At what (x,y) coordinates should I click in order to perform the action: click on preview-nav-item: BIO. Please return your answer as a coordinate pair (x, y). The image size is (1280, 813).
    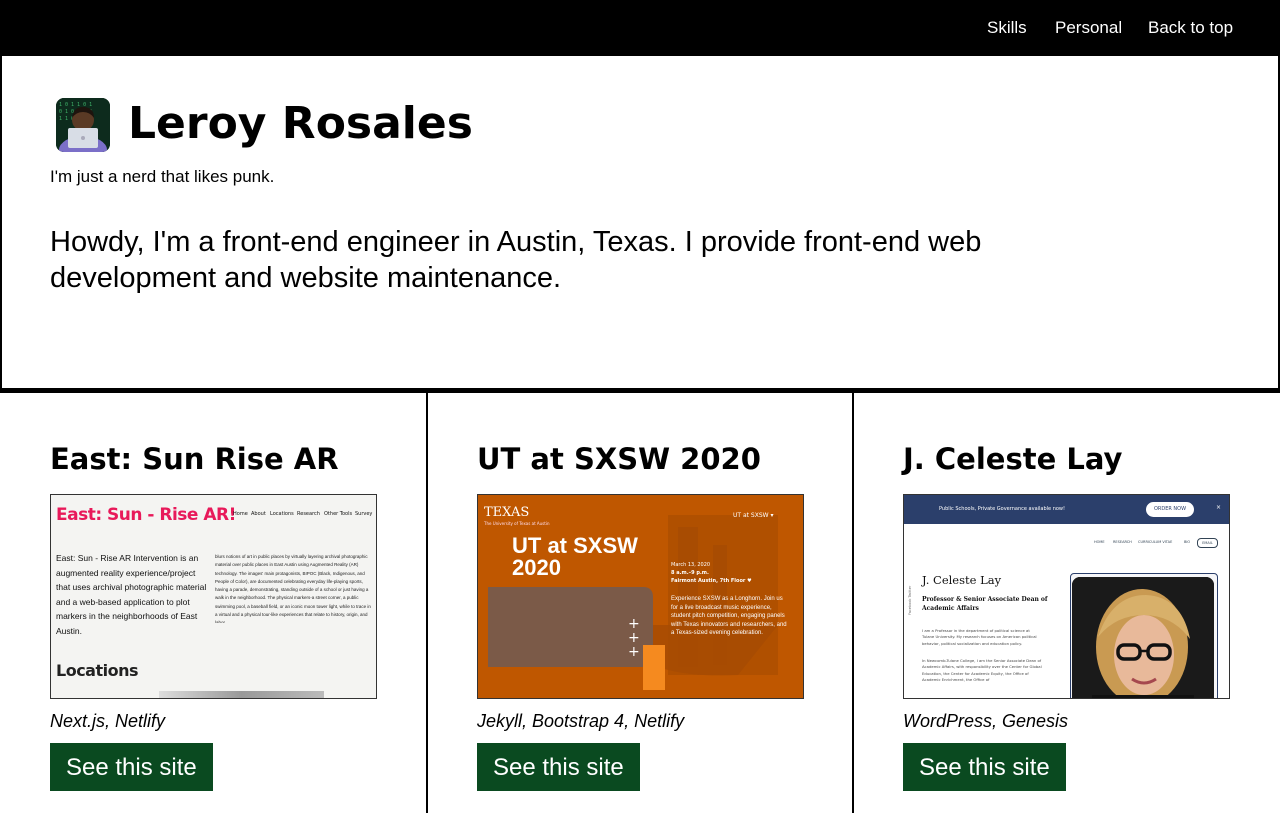
    Looking at the image, I should click on (1187, 542).